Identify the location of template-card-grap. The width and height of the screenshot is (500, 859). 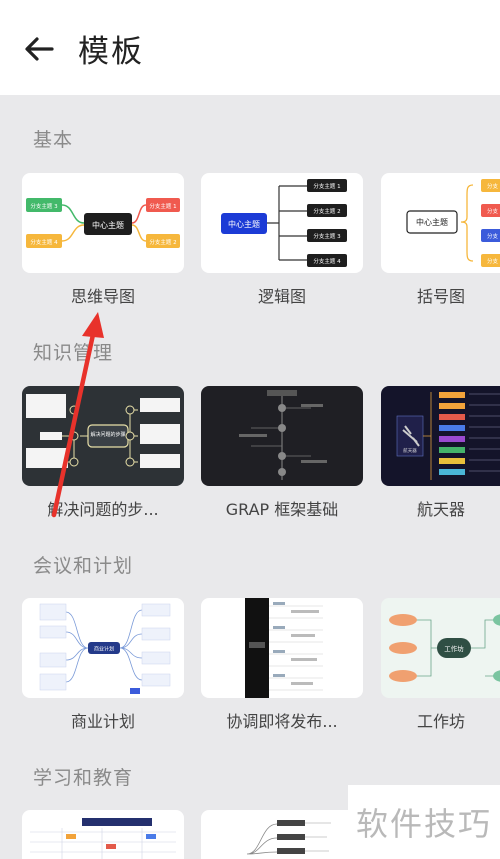
(282, 436).